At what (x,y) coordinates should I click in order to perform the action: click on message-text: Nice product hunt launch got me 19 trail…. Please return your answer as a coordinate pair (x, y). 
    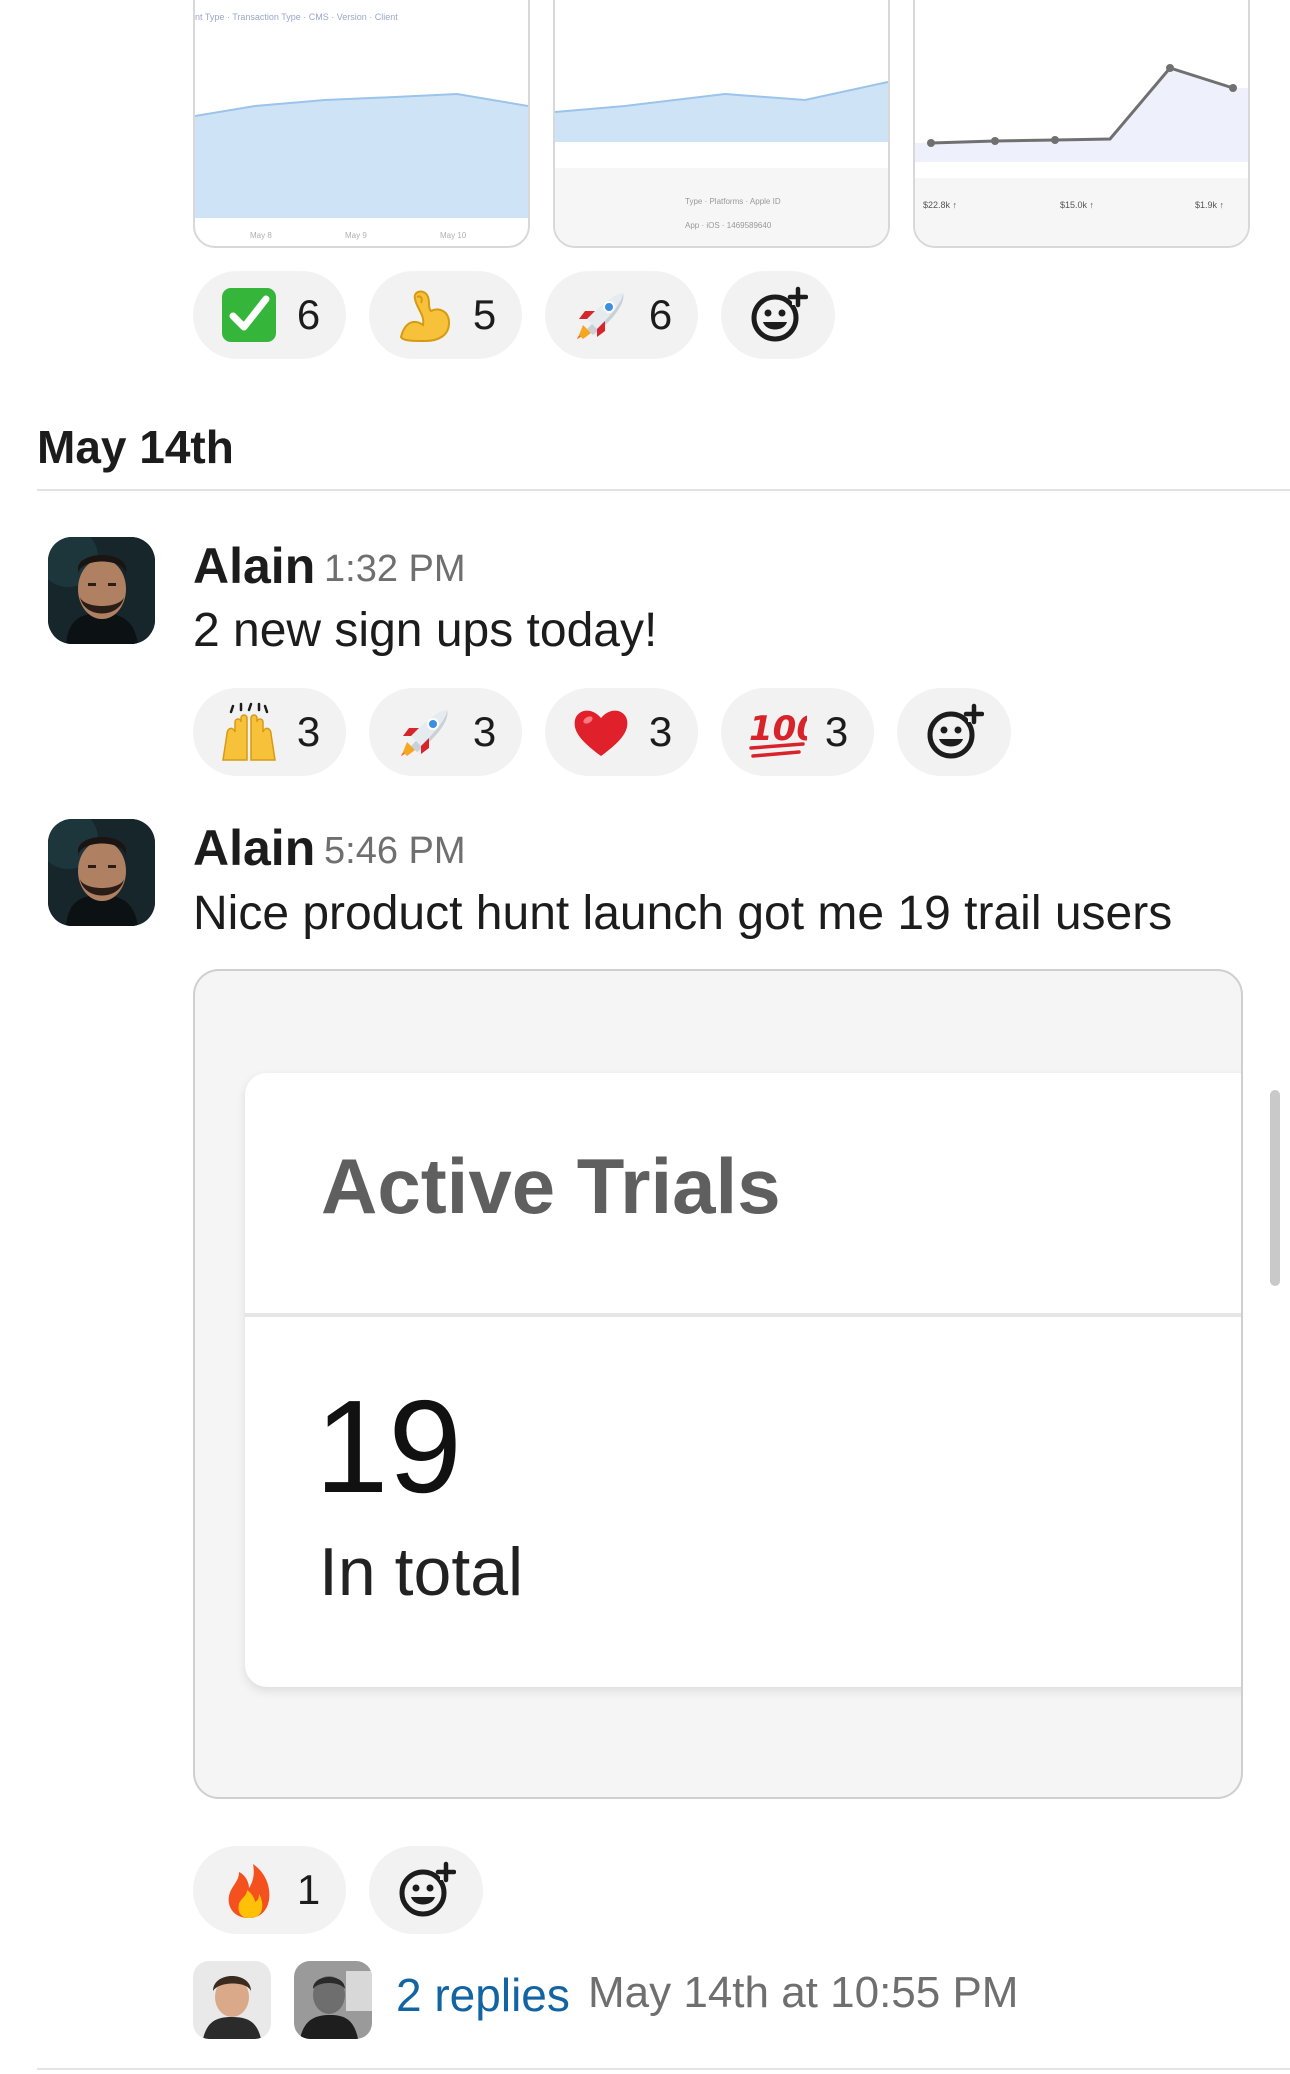
    Looking at the image, I should click on (683, 913).